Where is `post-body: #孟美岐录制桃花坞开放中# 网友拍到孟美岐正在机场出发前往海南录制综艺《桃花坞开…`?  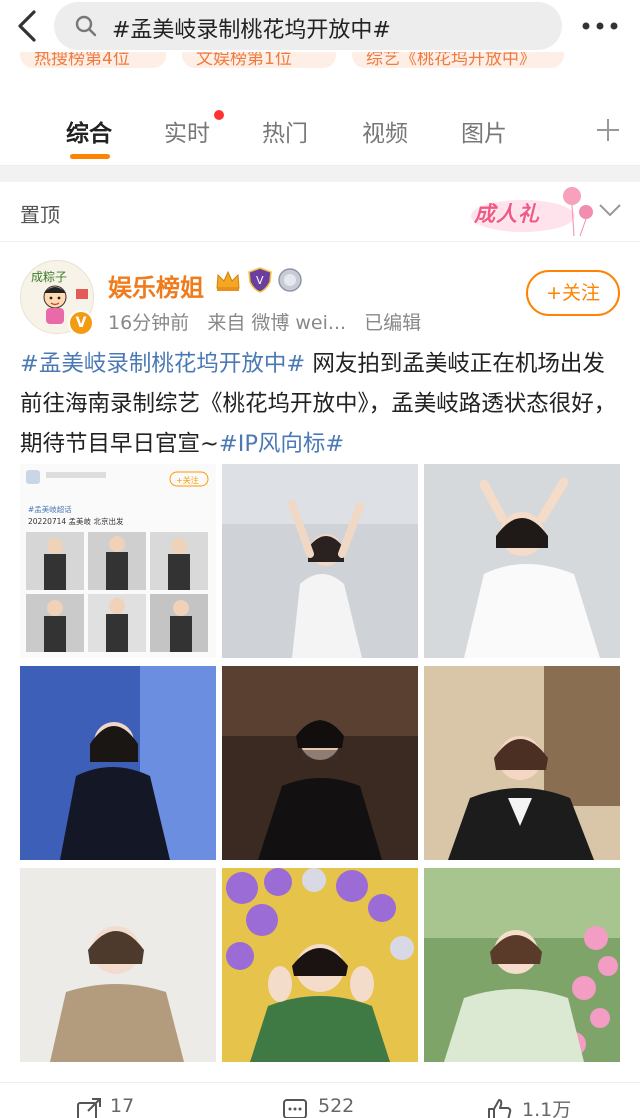
post-body: #孟美岐录制桃花坞开放中# 网友拍到孟美岐正在机场出发前往海南录制综艺《桃花坞开… is located at coordinates (322, 404).